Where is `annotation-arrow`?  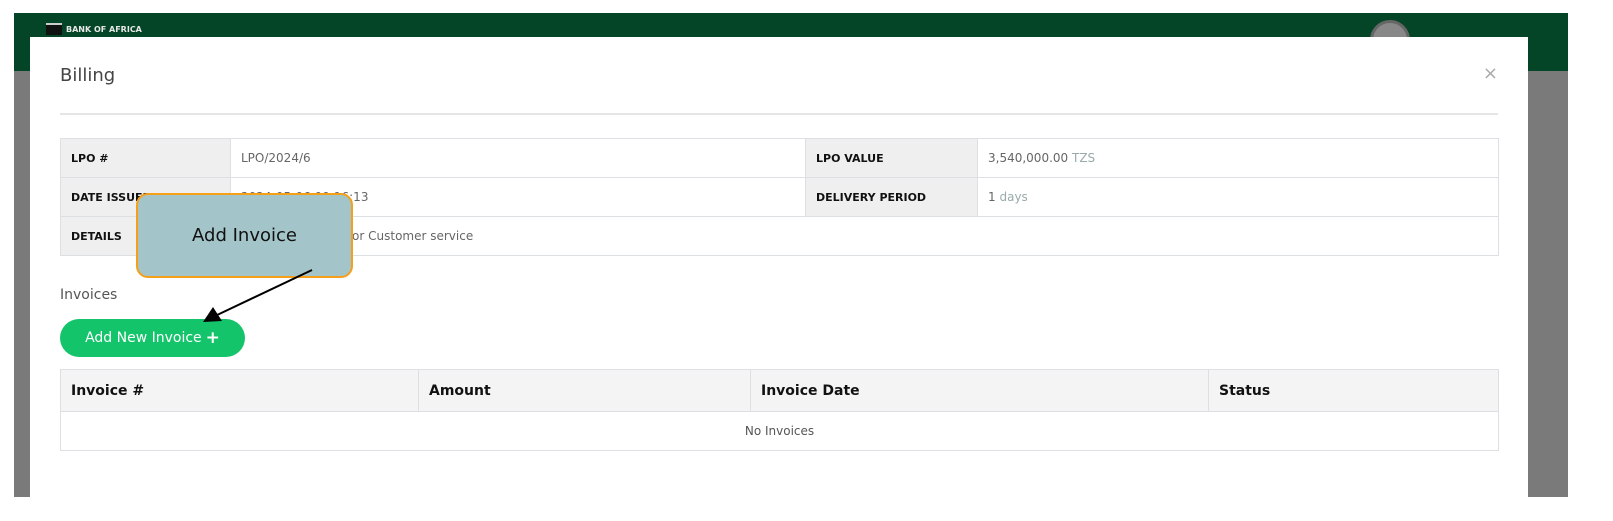 annotation-arrow is located at coordinates (258, 295).